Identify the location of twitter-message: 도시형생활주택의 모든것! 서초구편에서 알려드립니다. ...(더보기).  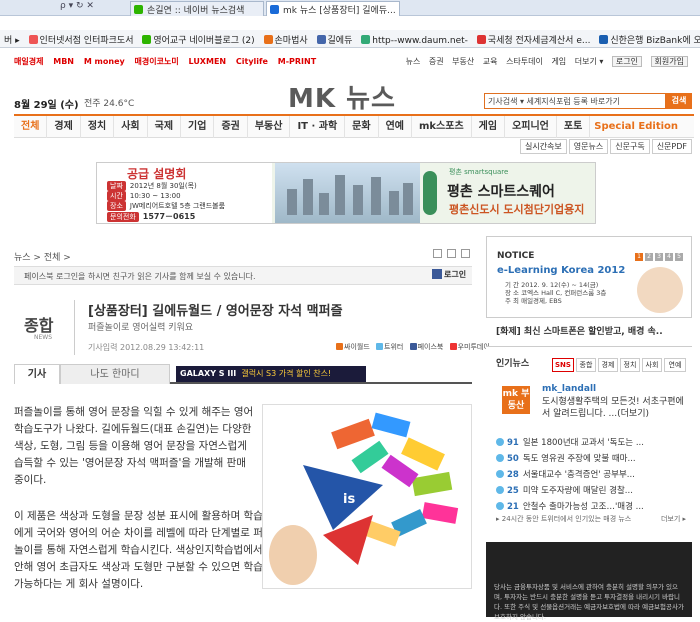
(615, 408).